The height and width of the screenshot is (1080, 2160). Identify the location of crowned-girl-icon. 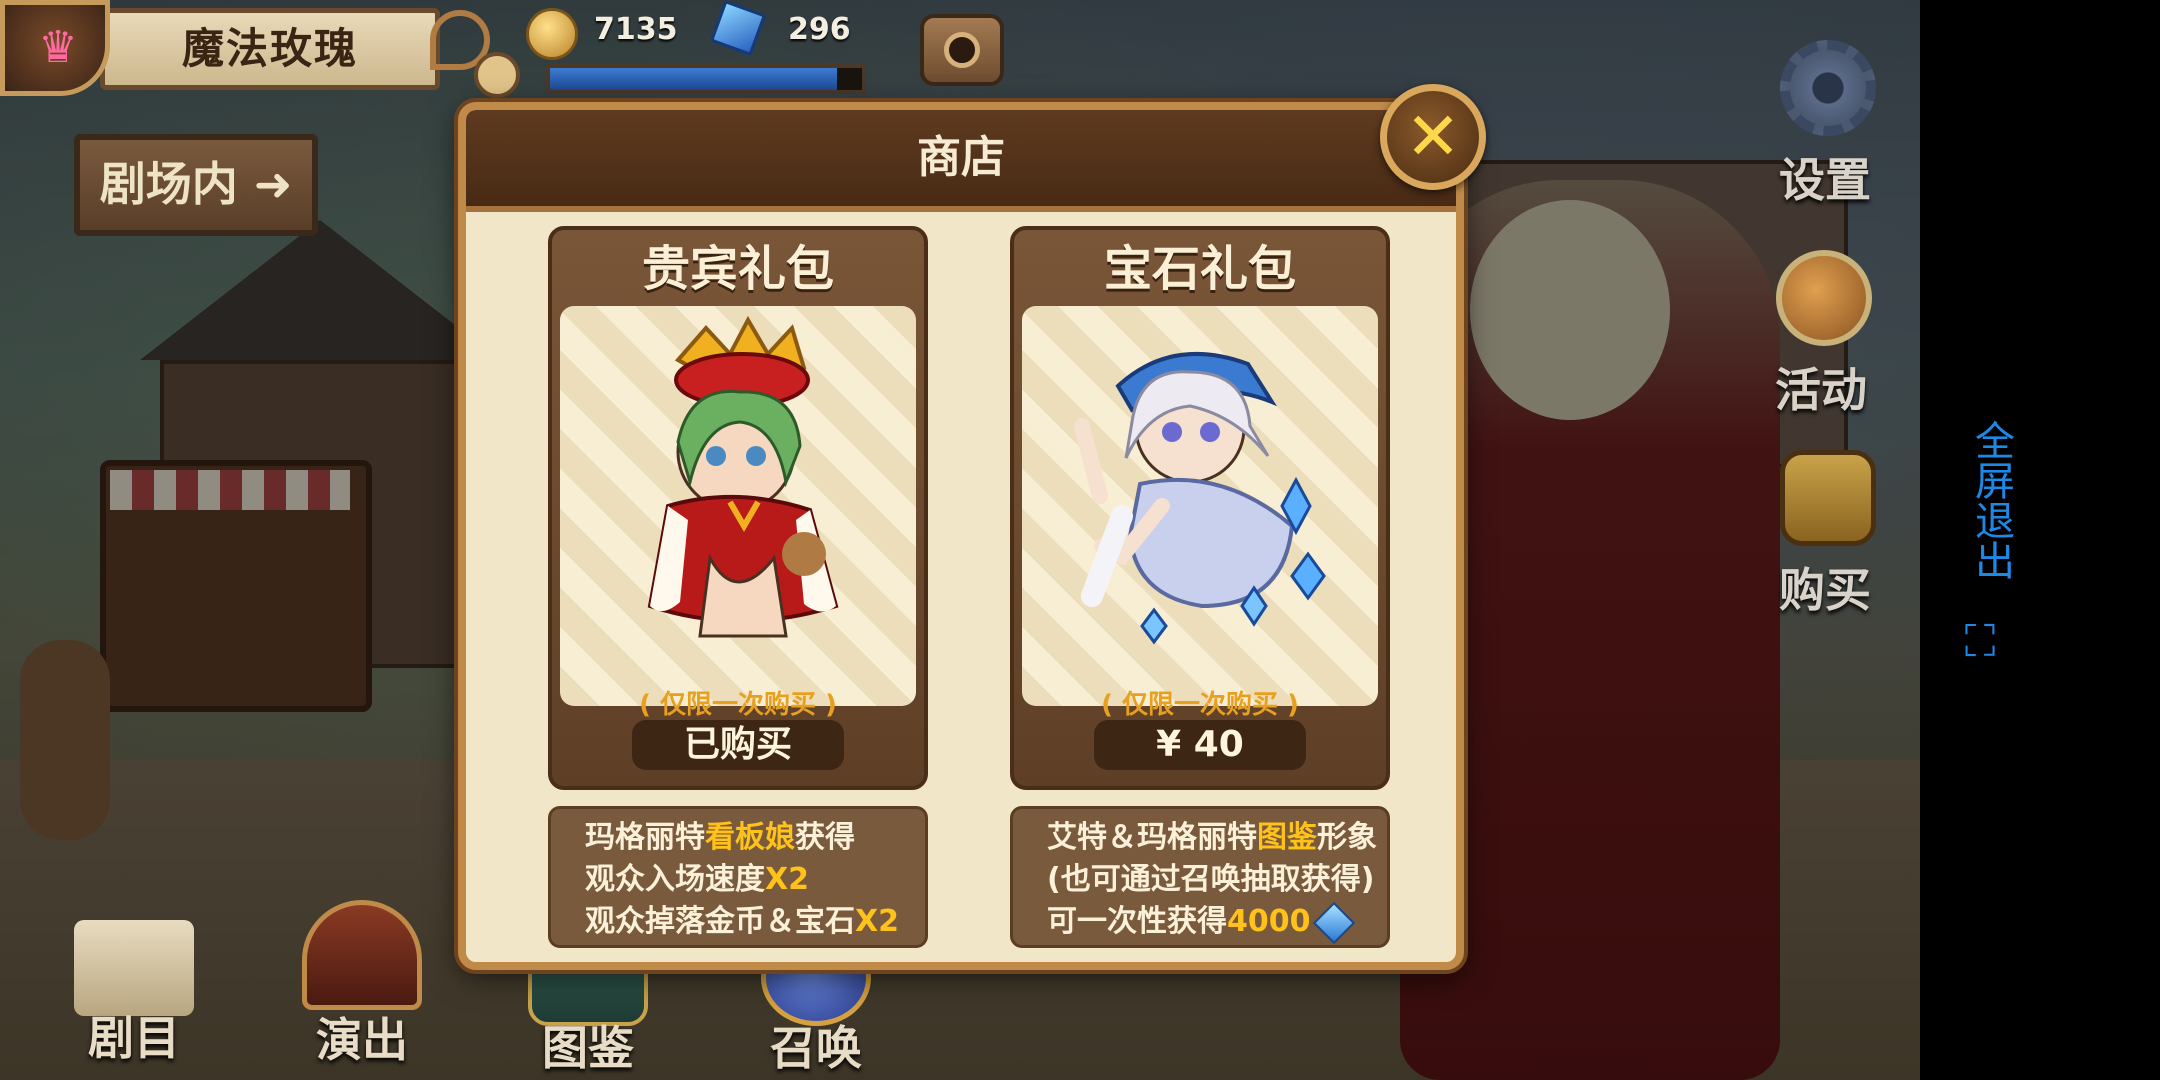
(743, 476).